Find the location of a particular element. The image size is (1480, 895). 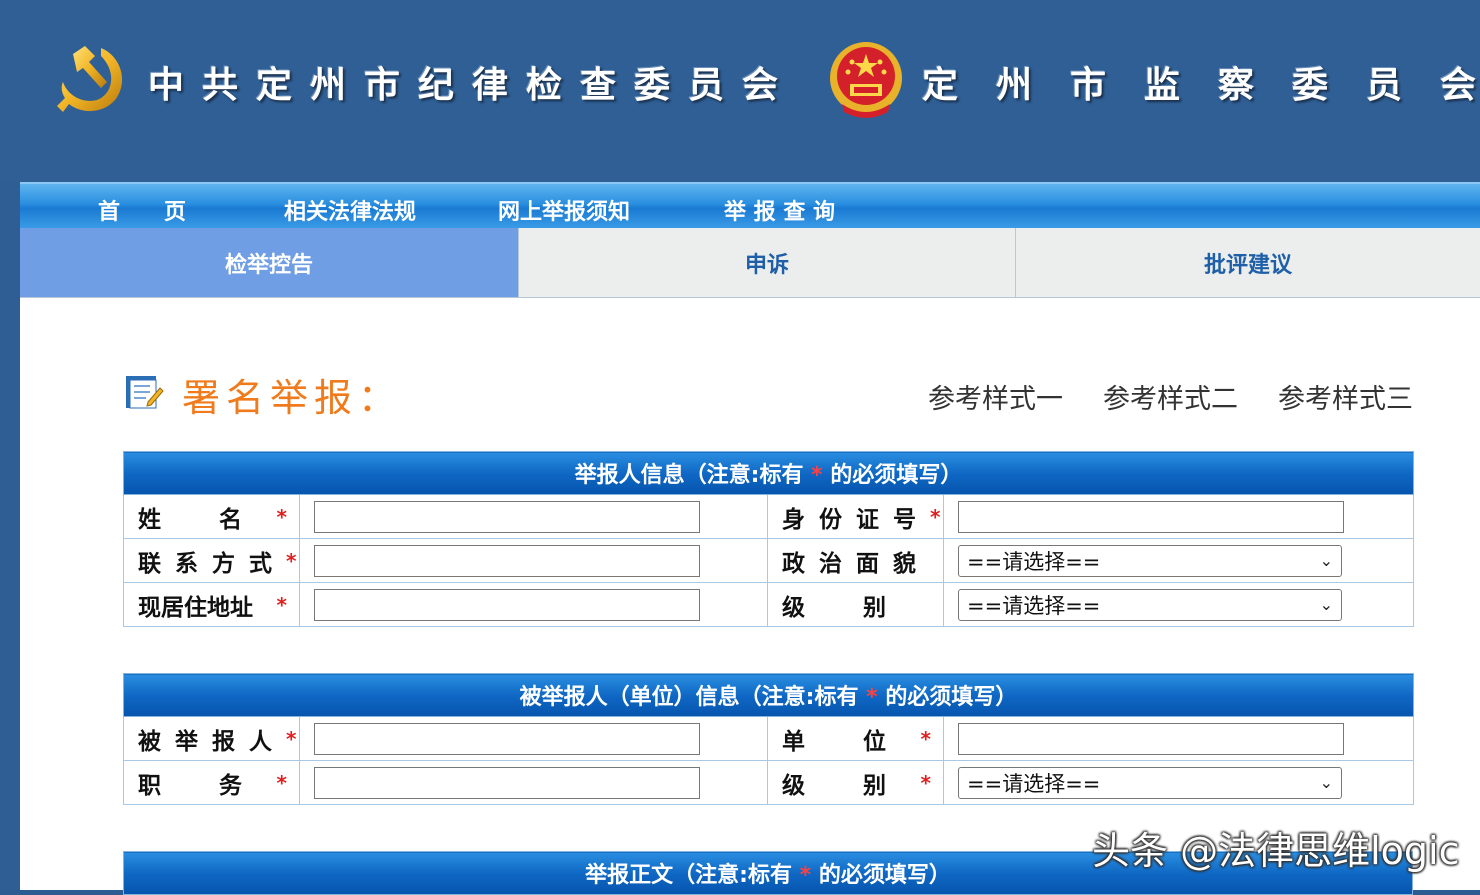

level-select-cell: ==请选择== ⌄ is located at coordinates (1178, 604).